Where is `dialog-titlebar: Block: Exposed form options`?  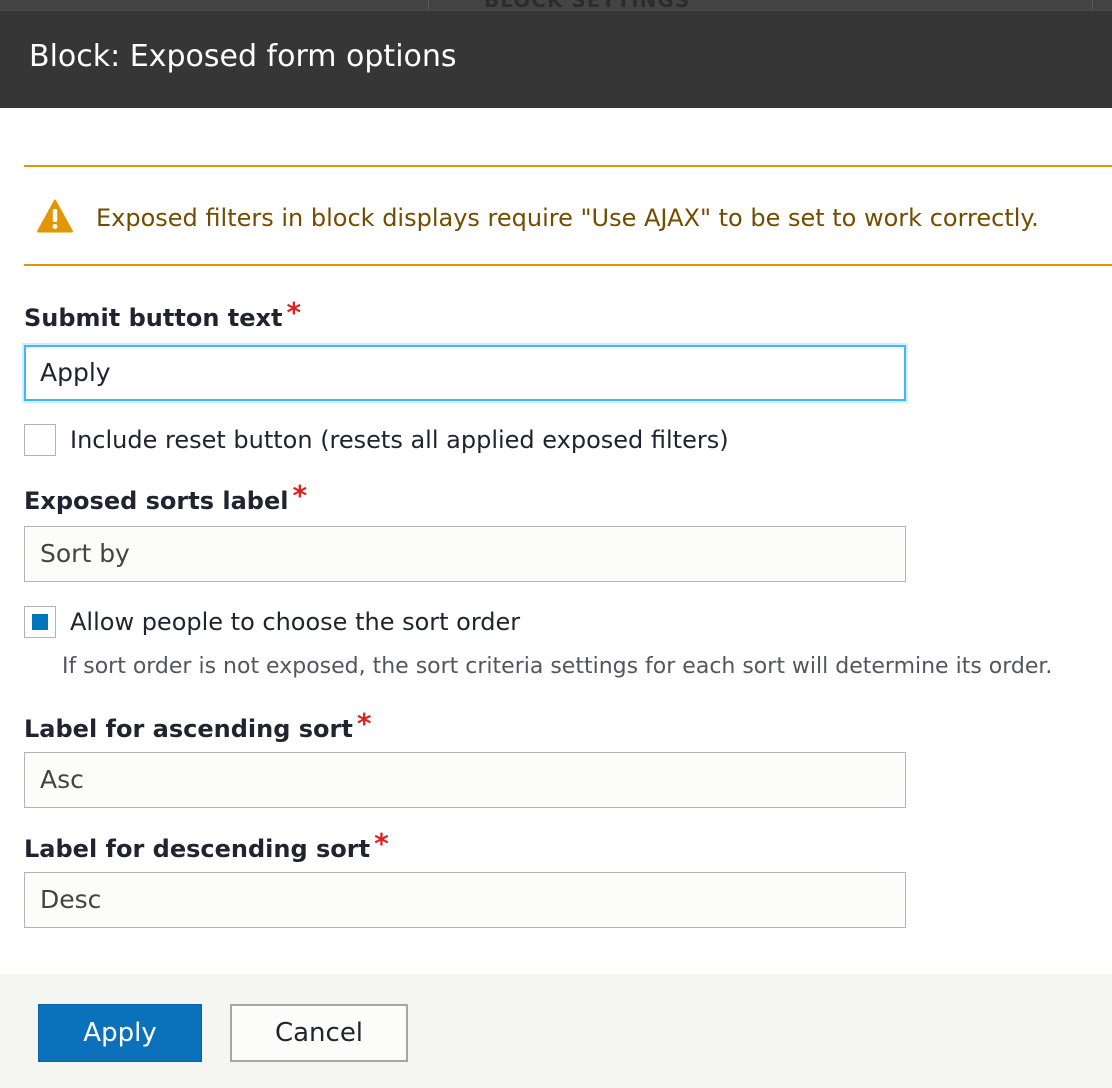 dialog-titlebar: Block: Exposed form options is located at coordinates (556, 59).